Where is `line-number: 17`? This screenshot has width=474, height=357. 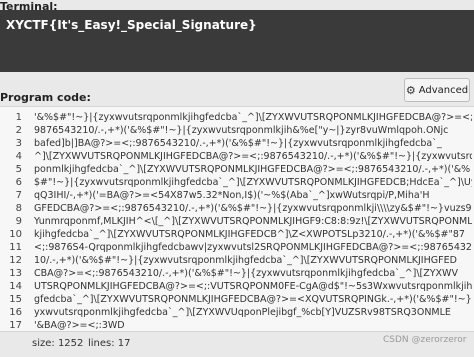 line-number: 17 is located at coordinates (15, 325).